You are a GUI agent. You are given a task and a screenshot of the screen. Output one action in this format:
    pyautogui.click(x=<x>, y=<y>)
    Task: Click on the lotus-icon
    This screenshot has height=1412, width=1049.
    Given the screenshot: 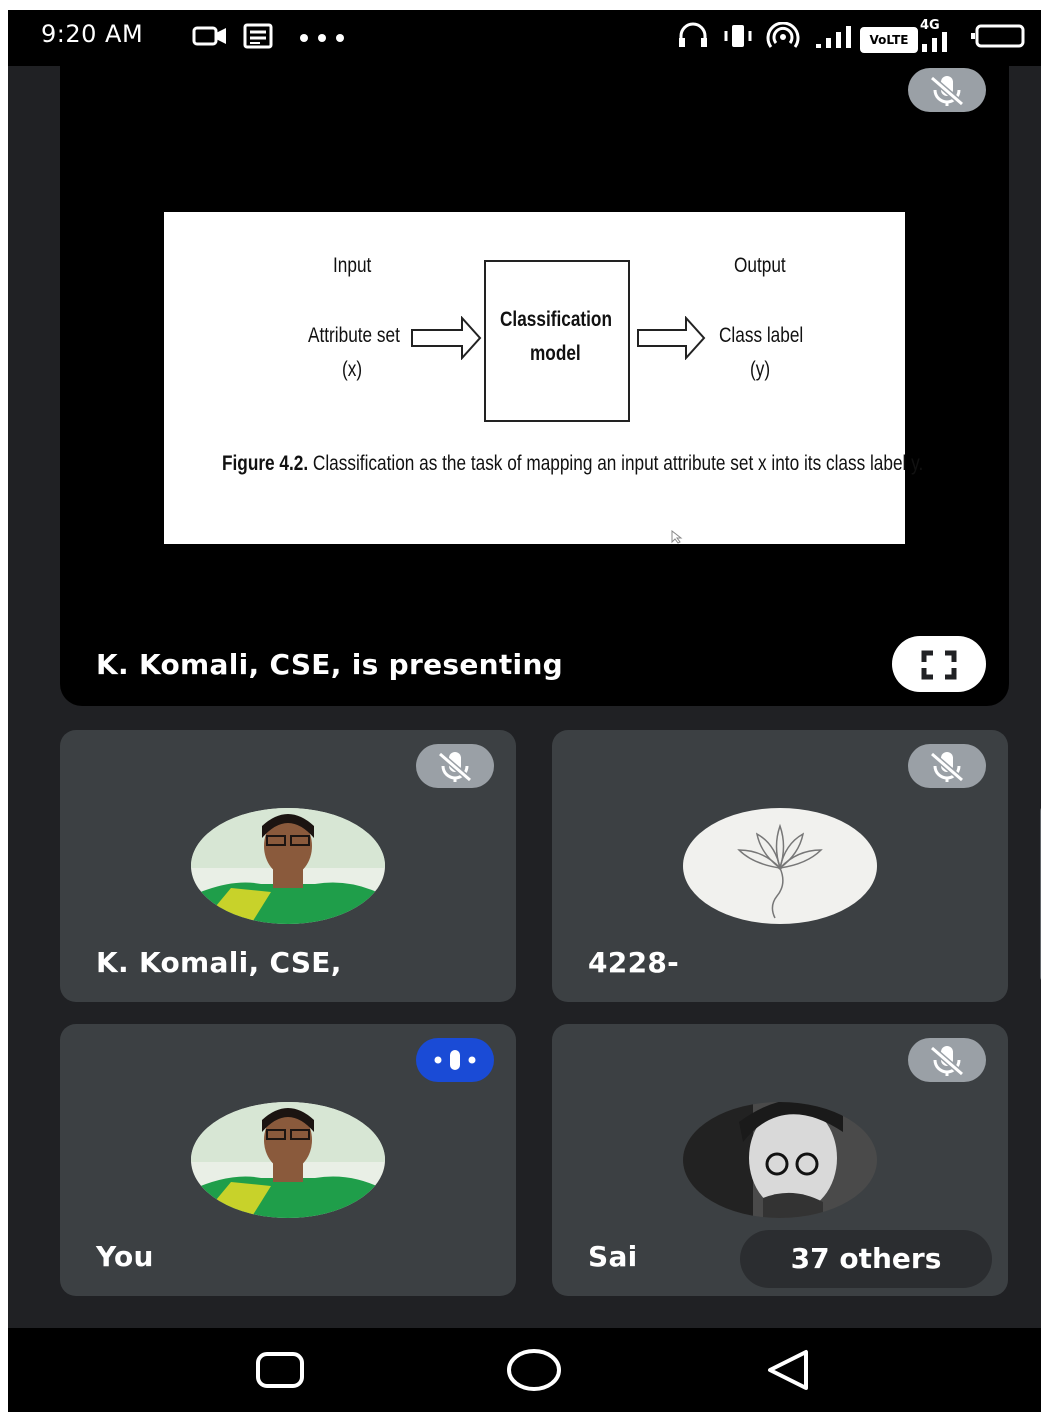 What is the action you would take?
    pyautogui.click(x=780, y=866)
    